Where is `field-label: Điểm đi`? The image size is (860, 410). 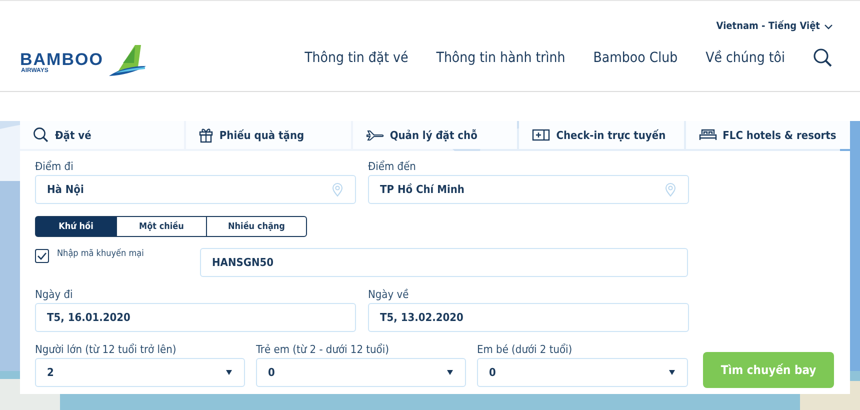 field-label: Điểm đi is located at coordinates (54, 166).